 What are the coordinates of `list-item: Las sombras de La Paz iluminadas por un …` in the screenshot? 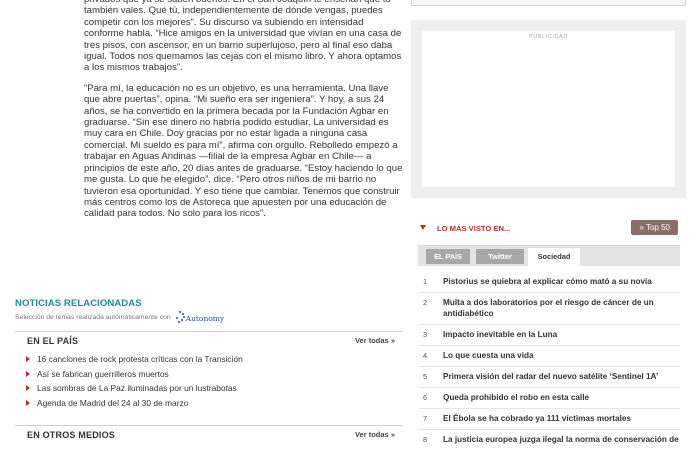 It's located at (211, 388).